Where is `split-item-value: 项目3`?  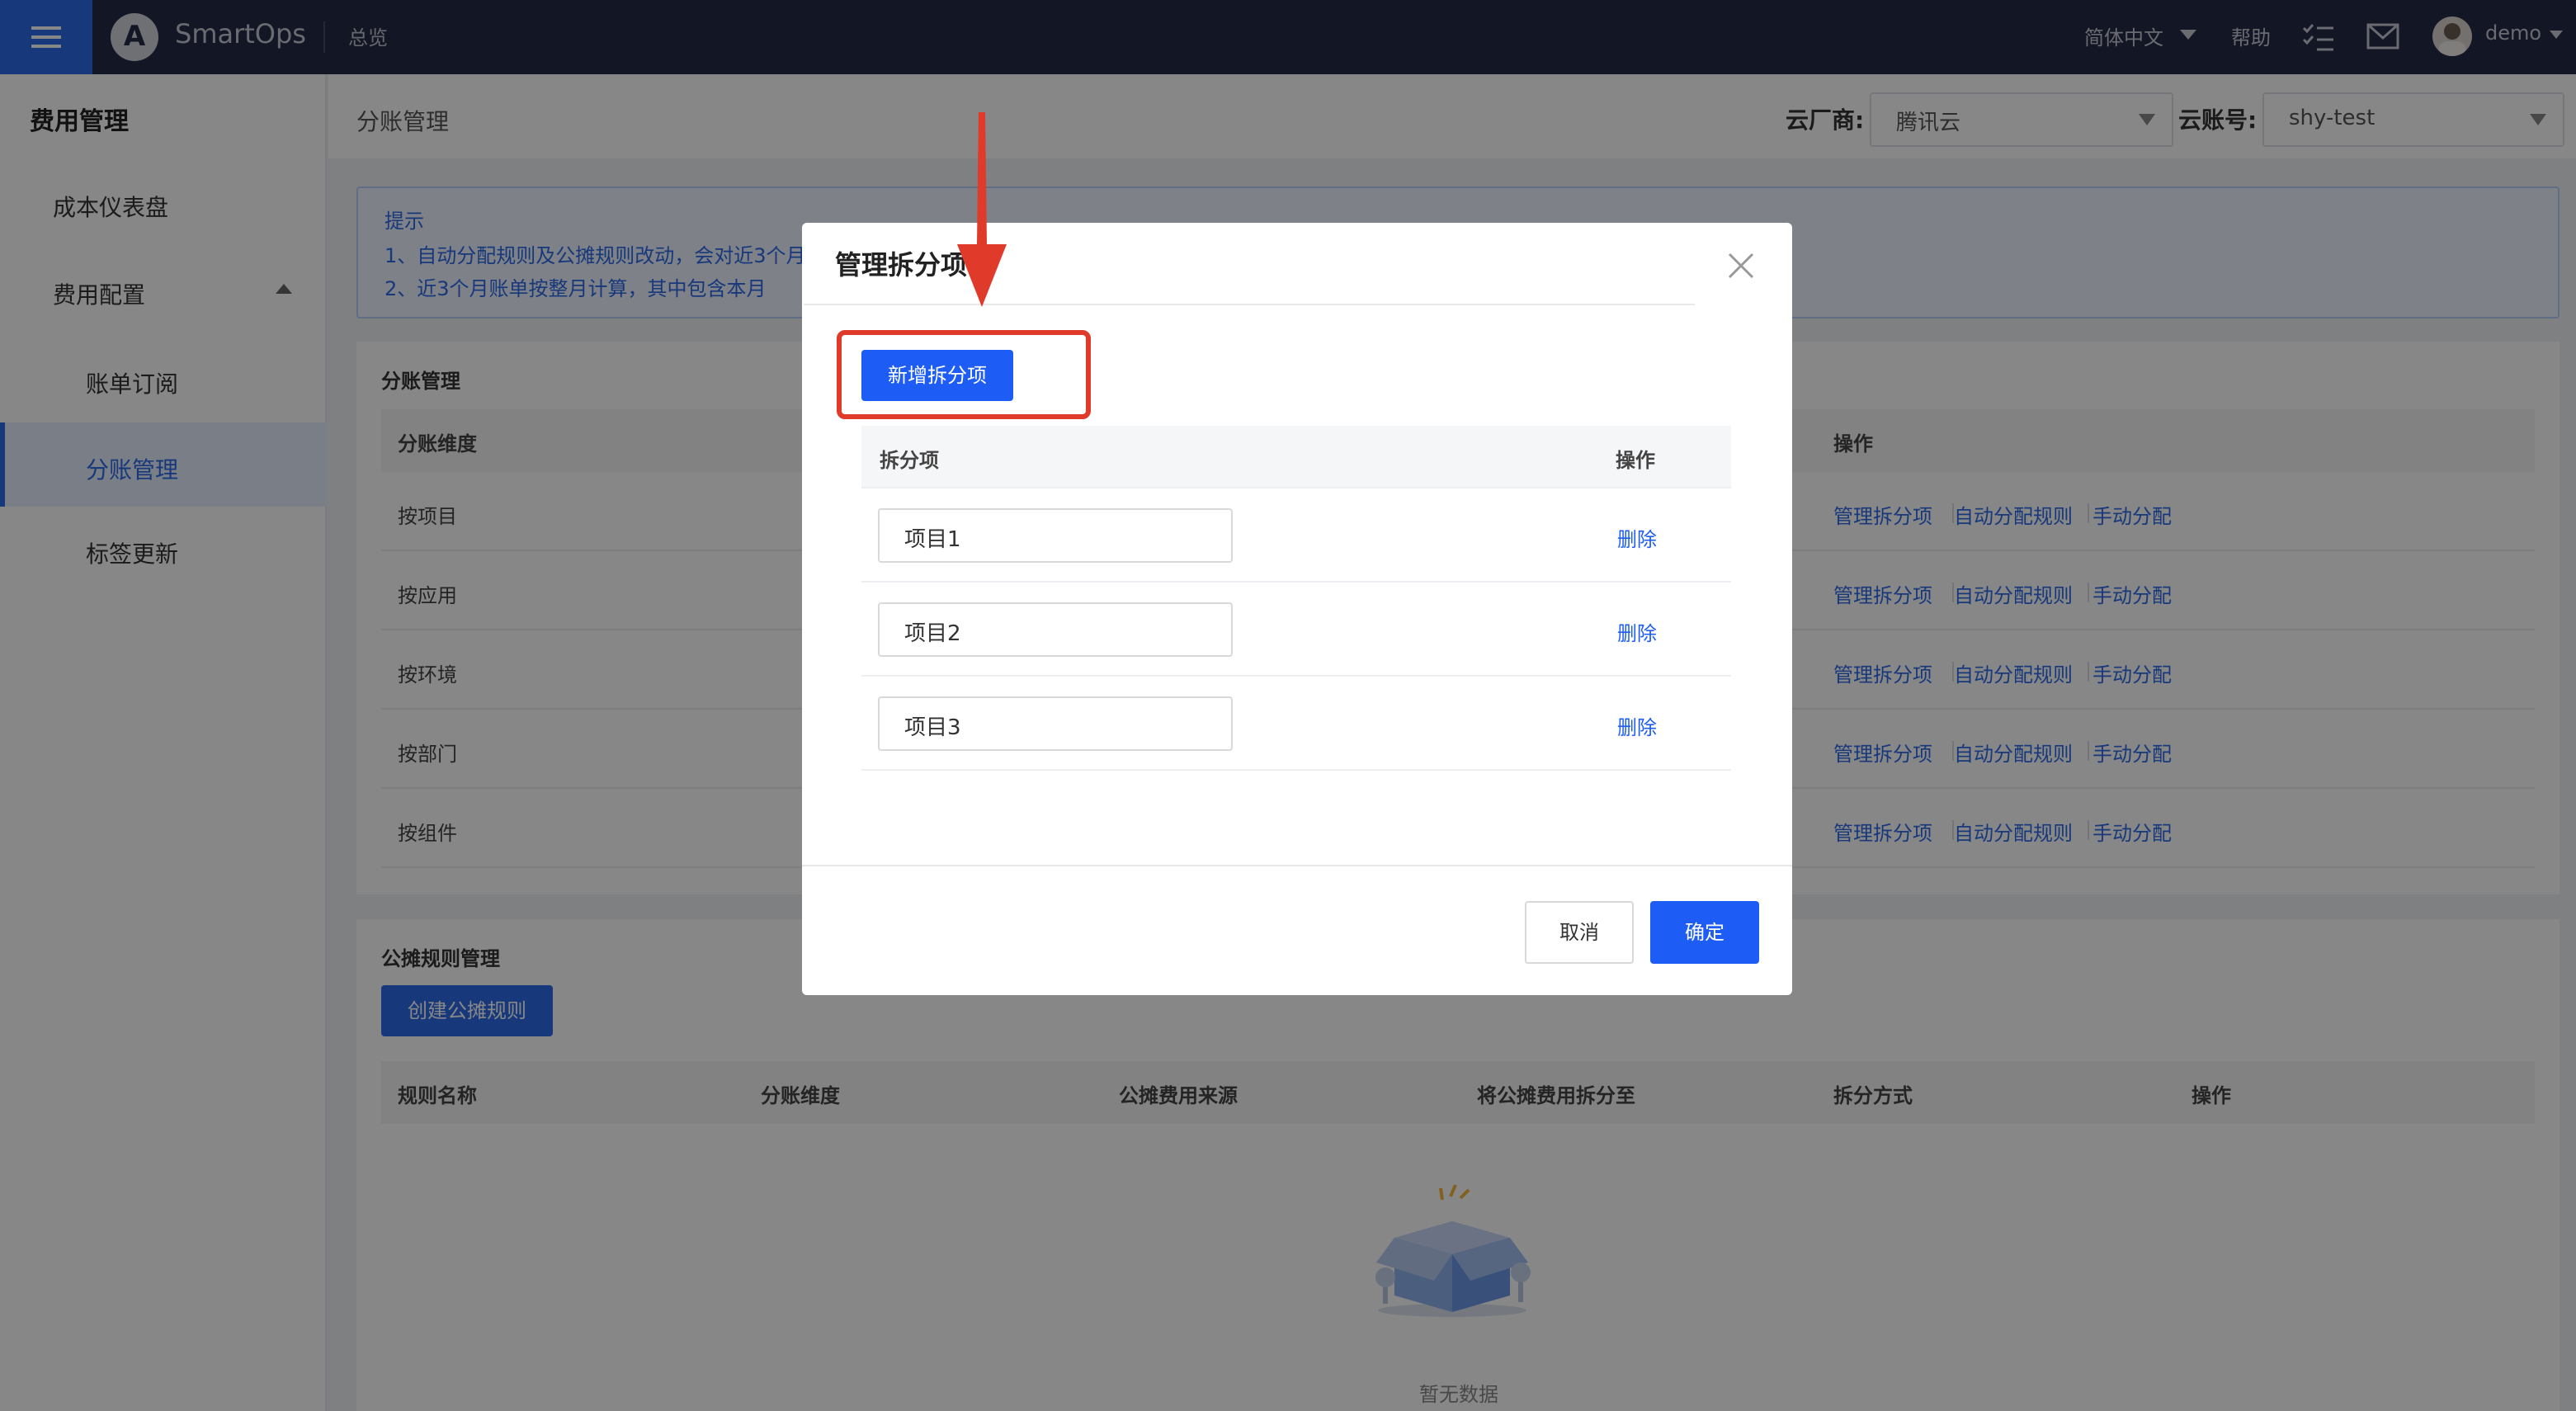 split-item-value: 项目3 is located at coordinates (932, 728).